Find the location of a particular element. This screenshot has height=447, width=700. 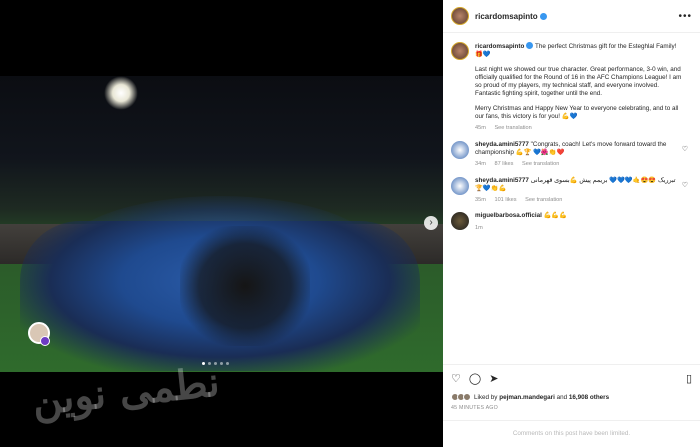

post-header: ricardomsapinto ••• is located at coordinates (571, 16).